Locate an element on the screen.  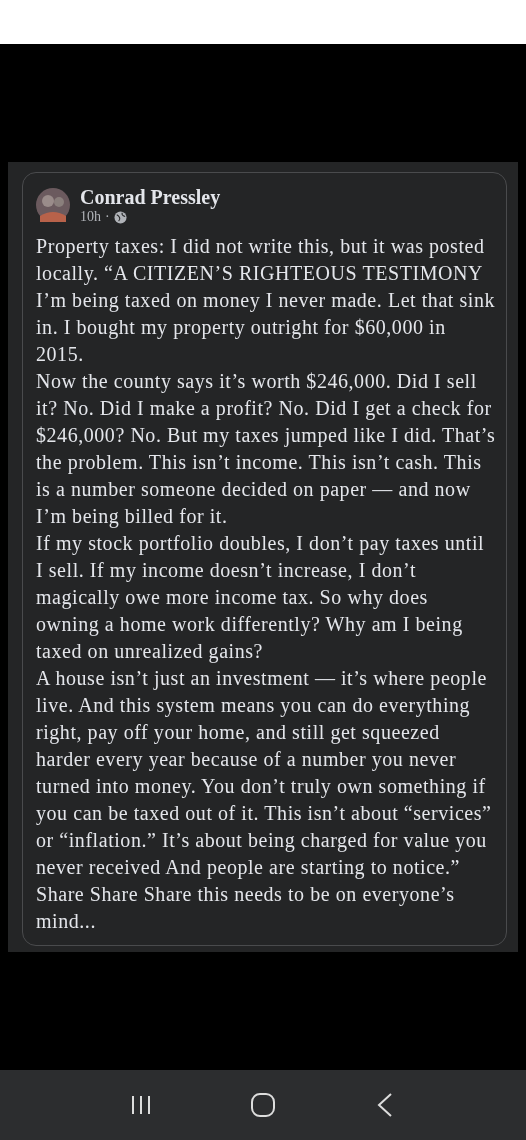
author-name: Conrad Pressley is located at coordinates (150, 197).